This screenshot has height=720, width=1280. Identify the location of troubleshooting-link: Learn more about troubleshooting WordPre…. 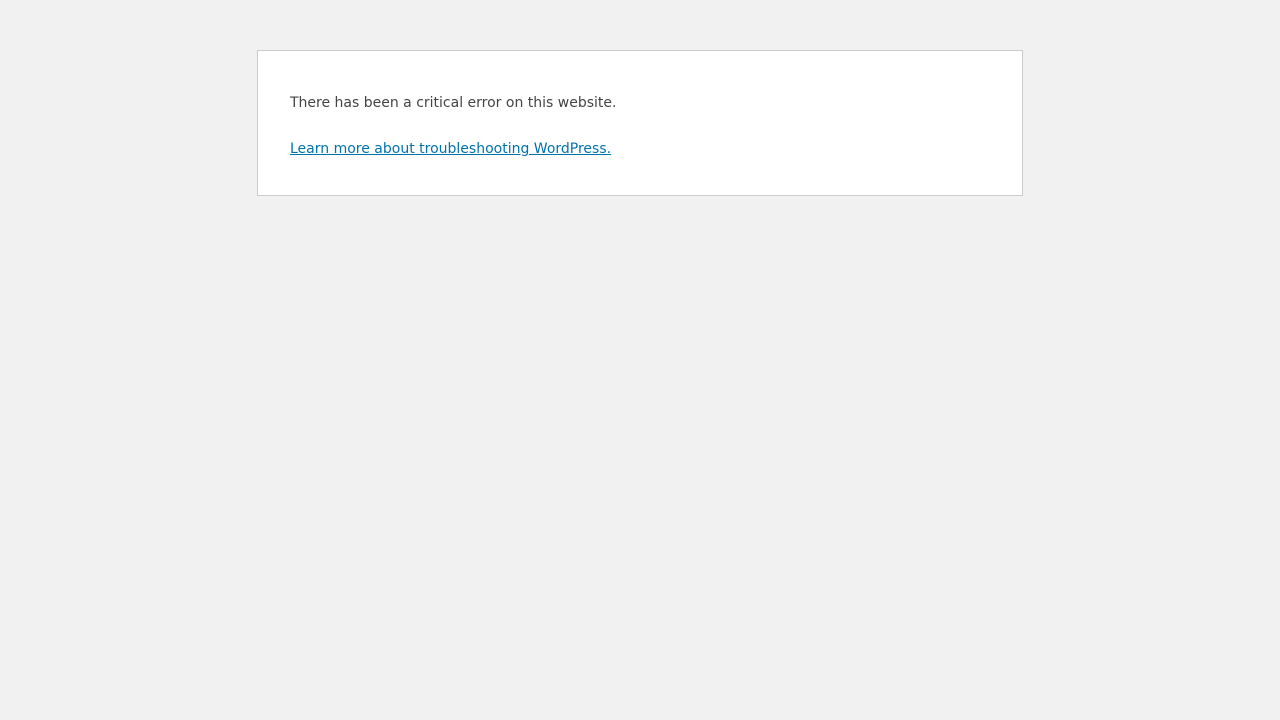
(450, 149).